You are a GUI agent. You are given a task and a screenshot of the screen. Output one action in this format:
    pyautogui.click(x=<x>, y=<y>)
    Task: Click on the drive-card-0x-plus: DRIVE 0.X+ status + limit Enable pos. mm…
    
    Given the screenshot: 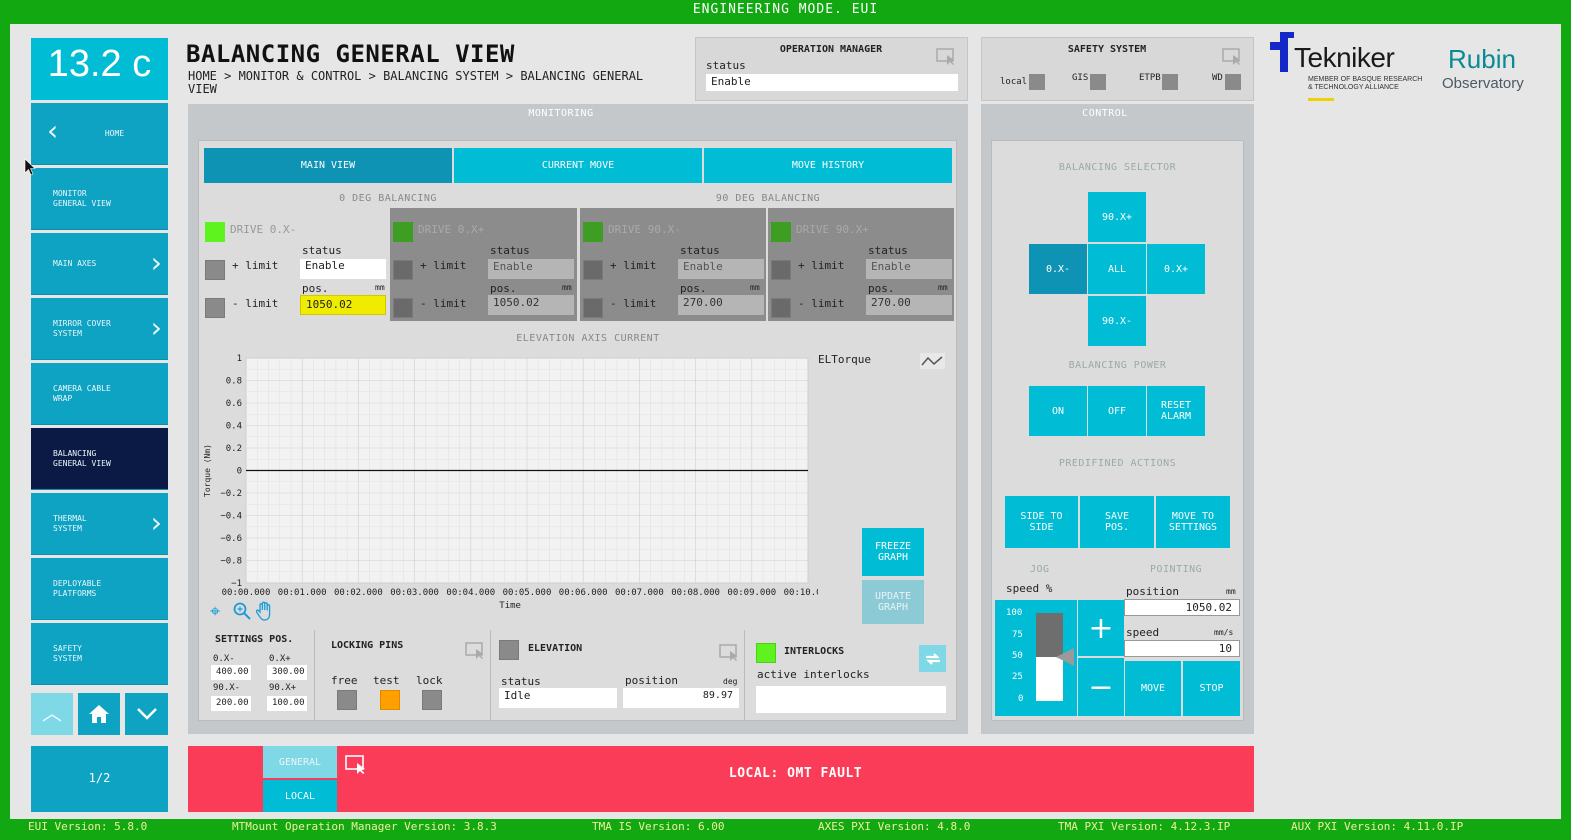 What is the action you would take?
    pyautogui.click(x=483, y=264)
    